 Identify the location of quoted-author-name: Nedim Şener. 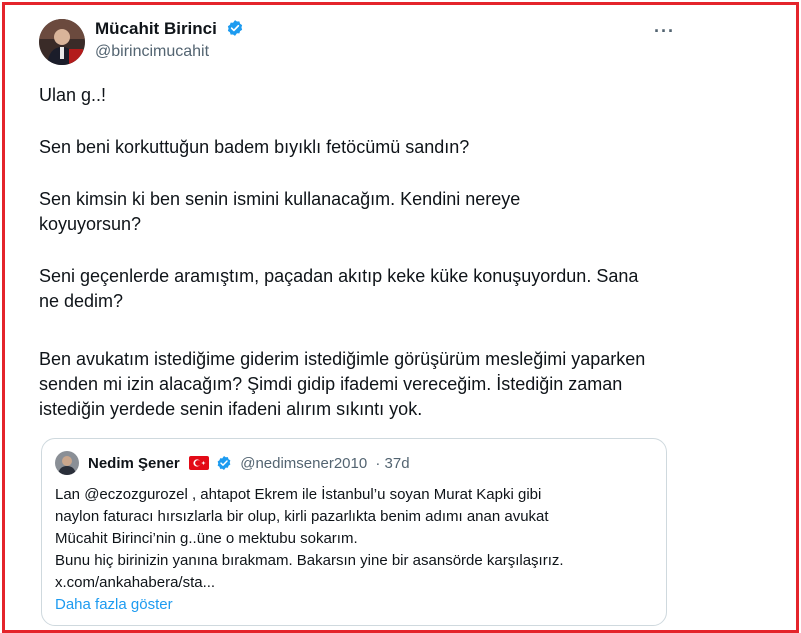
(134, 463).